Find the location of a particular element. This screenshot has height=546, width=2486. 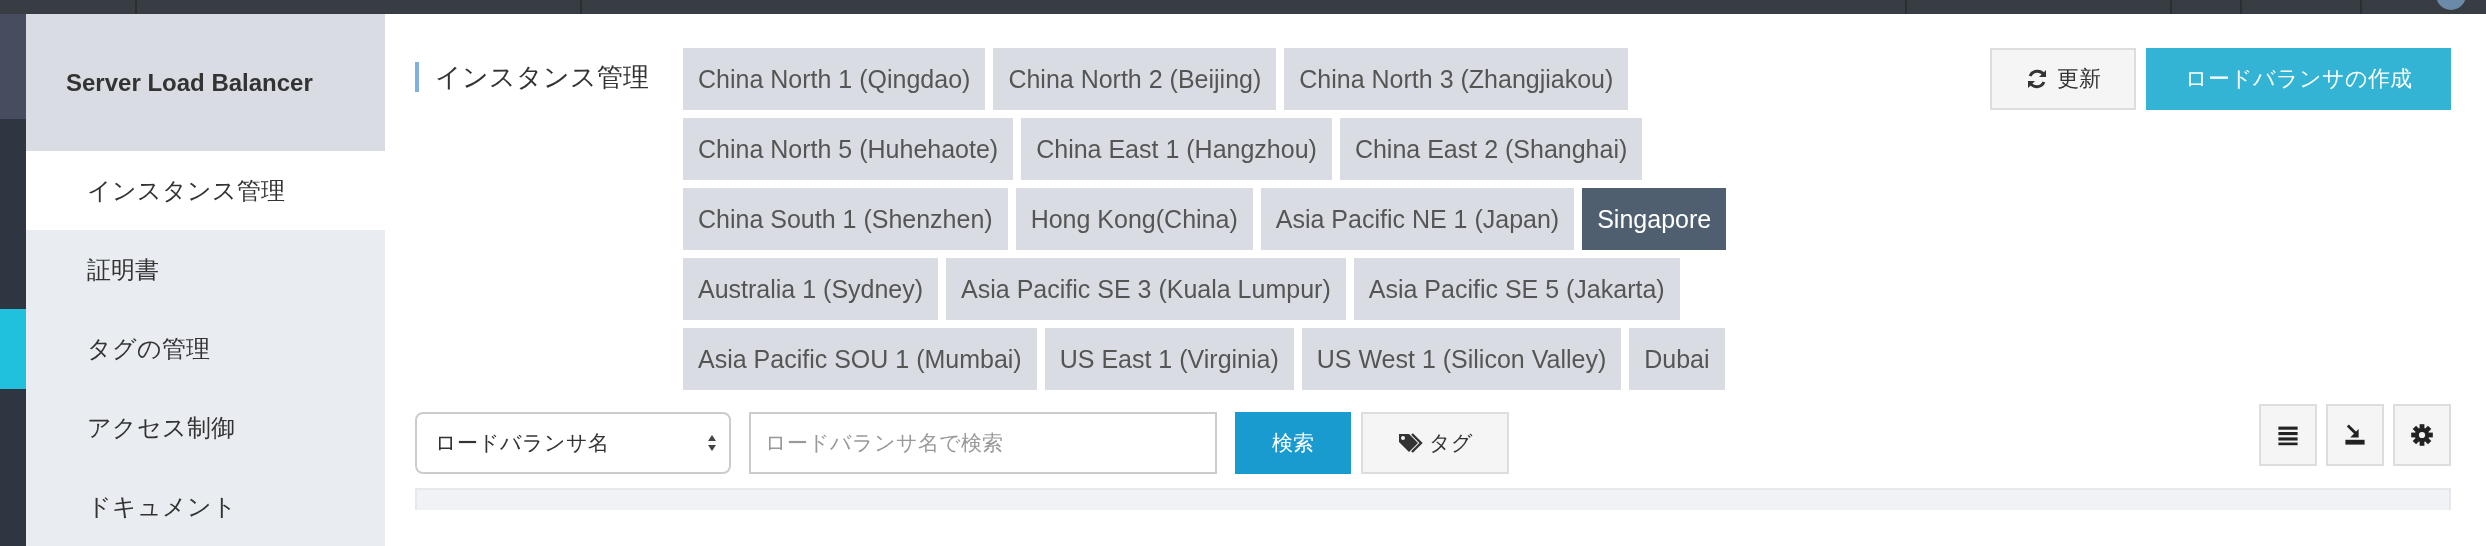

region-tab: China North 1 (Qingdao) is located at coordinates (834, 79).